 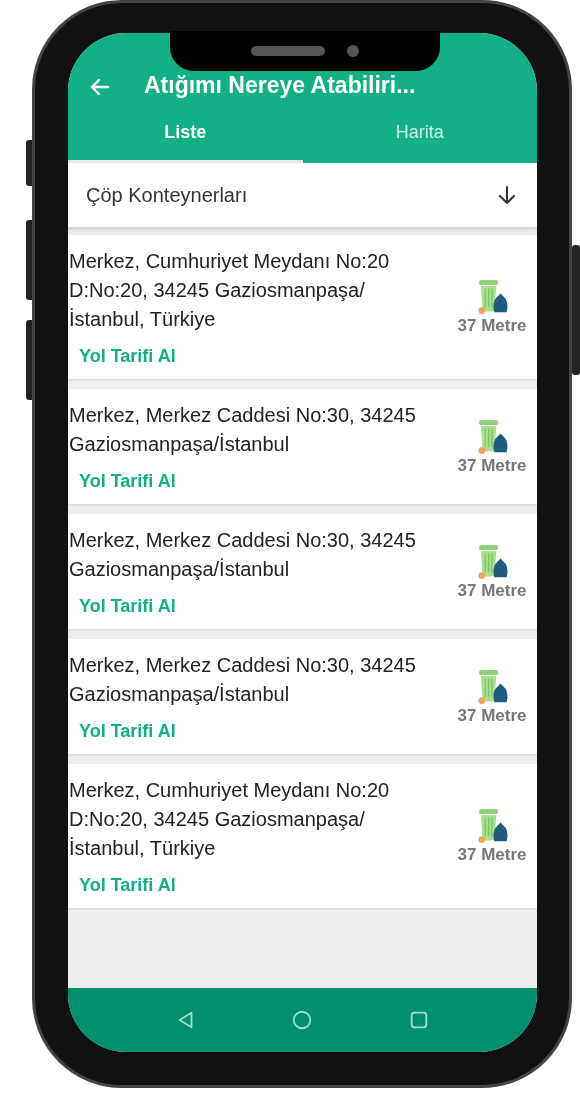 What do you see at coordinates (302, 1020) in the screenshot?
I see `home-icon` at bounding box center [302, 1020].